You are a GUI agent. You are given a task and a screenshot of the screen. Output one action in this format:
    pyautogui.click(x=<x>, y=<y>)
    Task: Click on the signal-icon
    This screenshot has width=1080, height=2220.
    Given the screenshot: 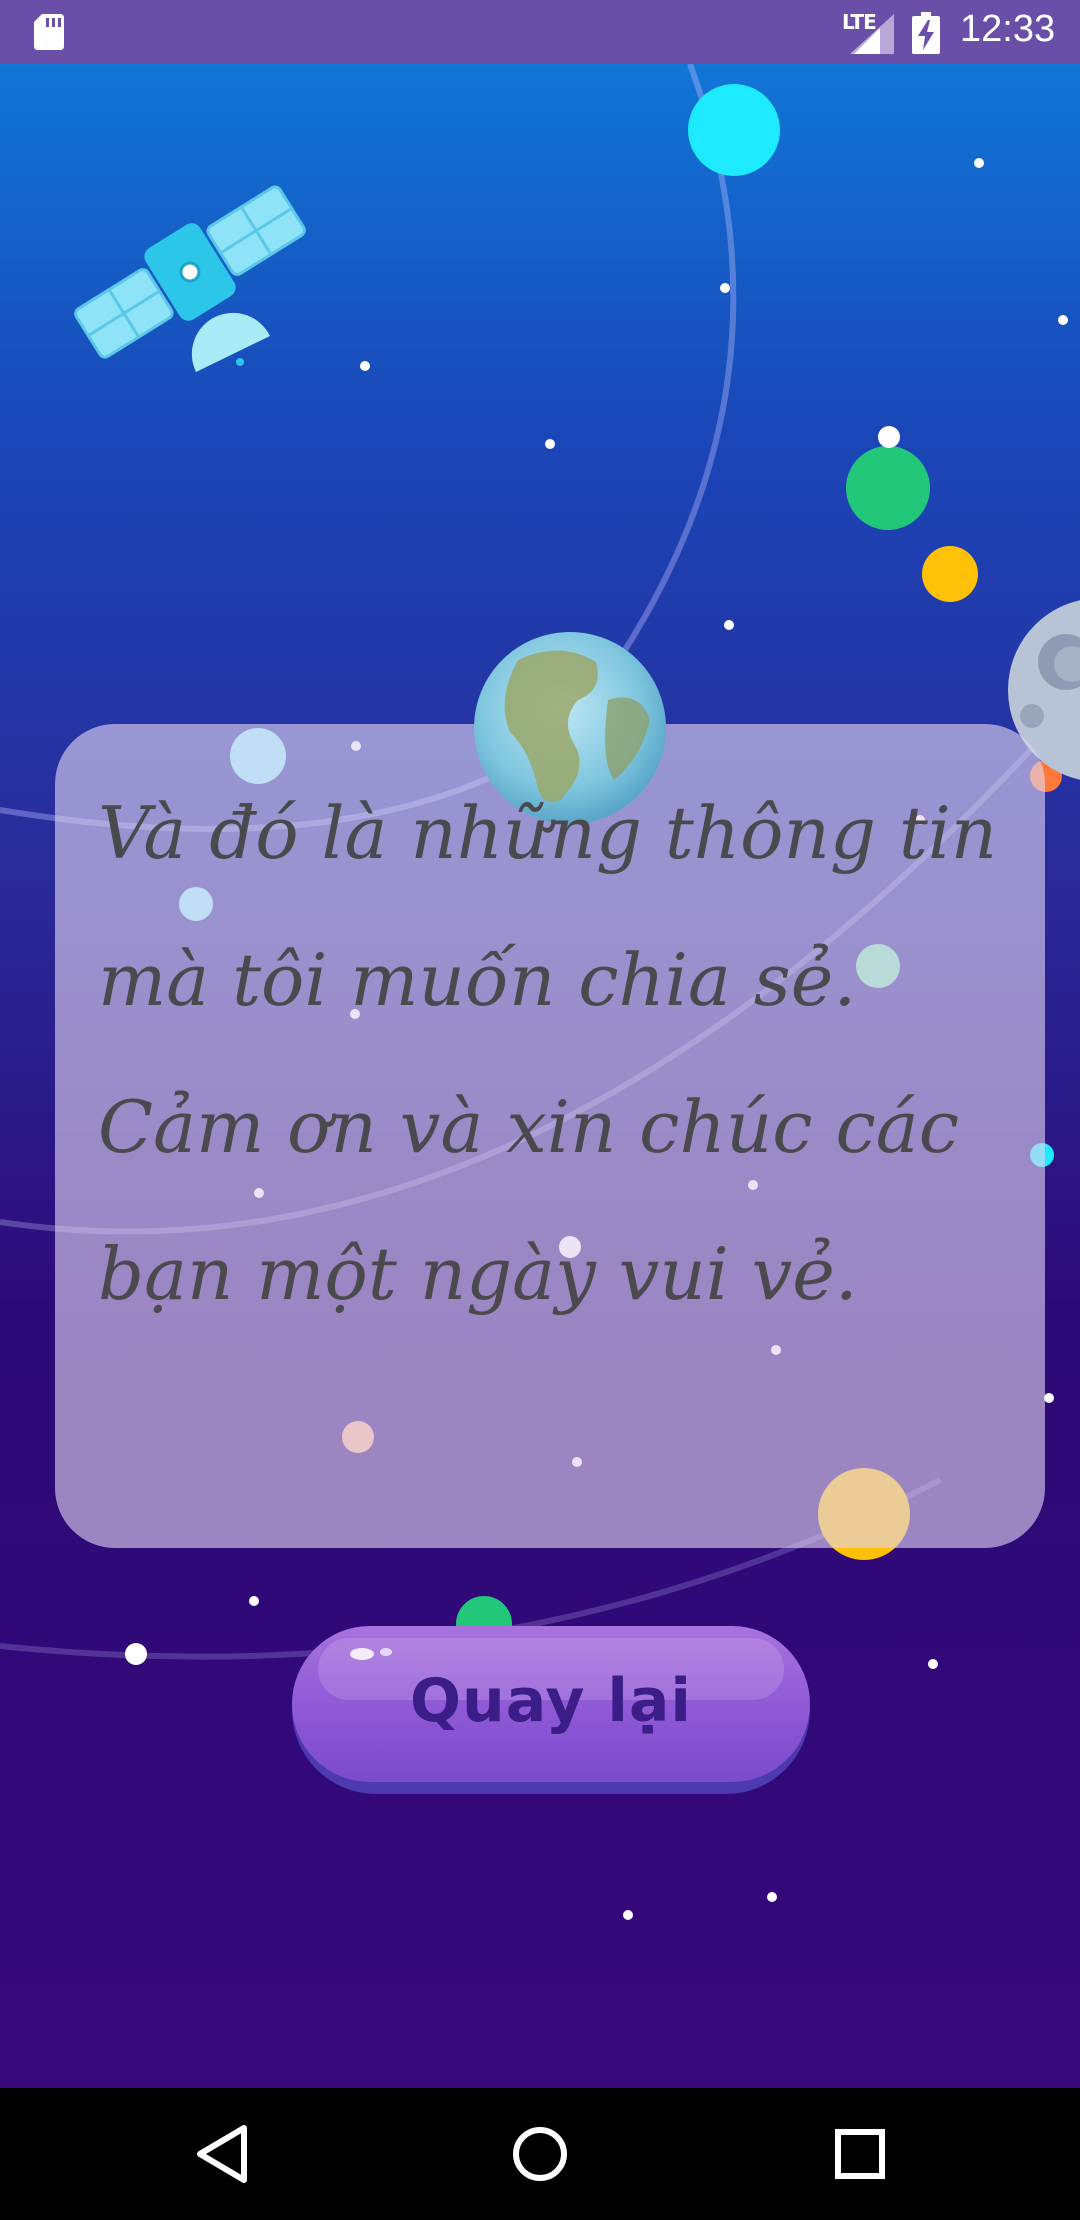 What is the action you would take?
    pyautogui.click(x=872, y=34)
    